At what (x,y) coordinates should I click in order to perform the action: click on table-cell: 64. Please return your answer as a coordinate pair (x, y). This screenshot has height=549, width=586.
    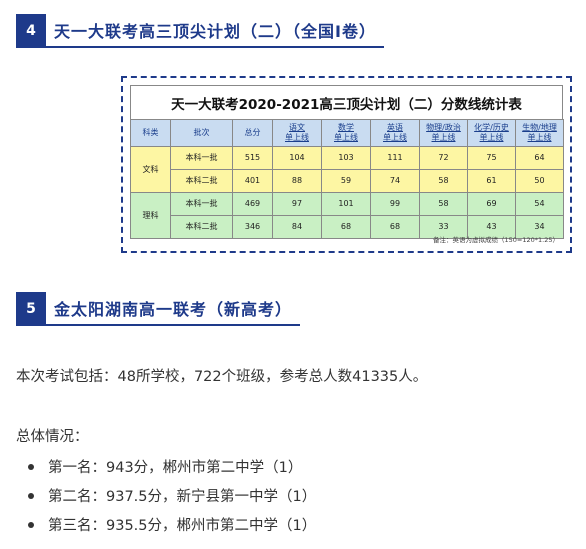
    Looking at the image, I should click on (539, 158).